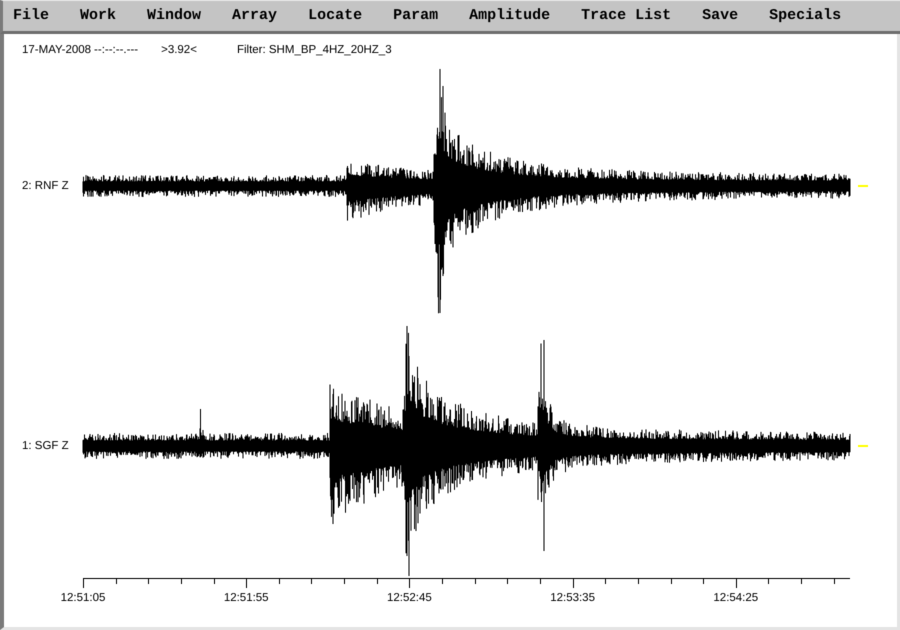 This screenshot has height=630, width=900. I want to click on menu-item: File, so click(31, 16).